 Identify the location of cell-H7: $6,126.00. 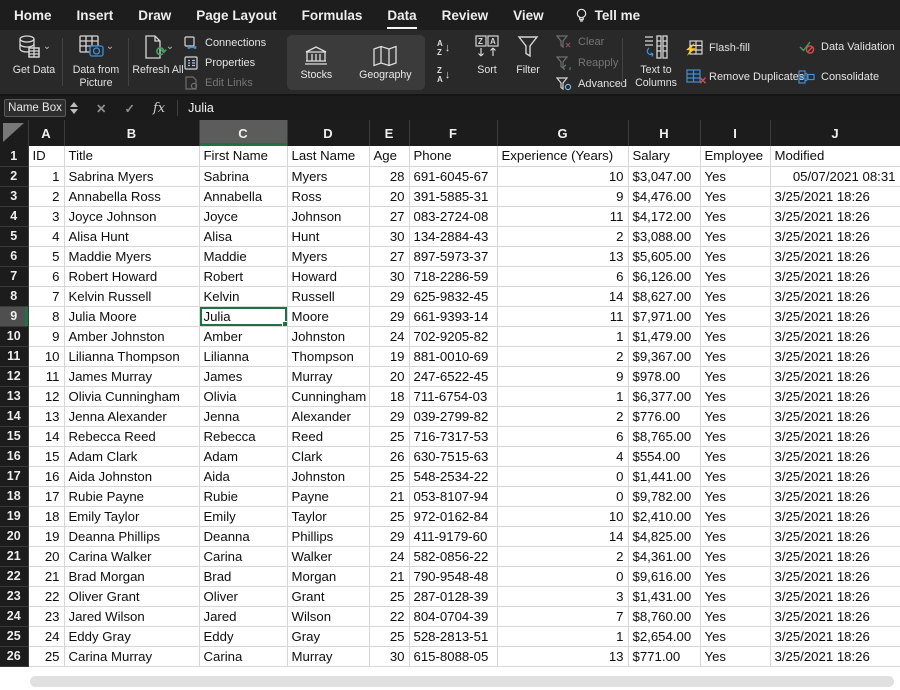
(664, 276).